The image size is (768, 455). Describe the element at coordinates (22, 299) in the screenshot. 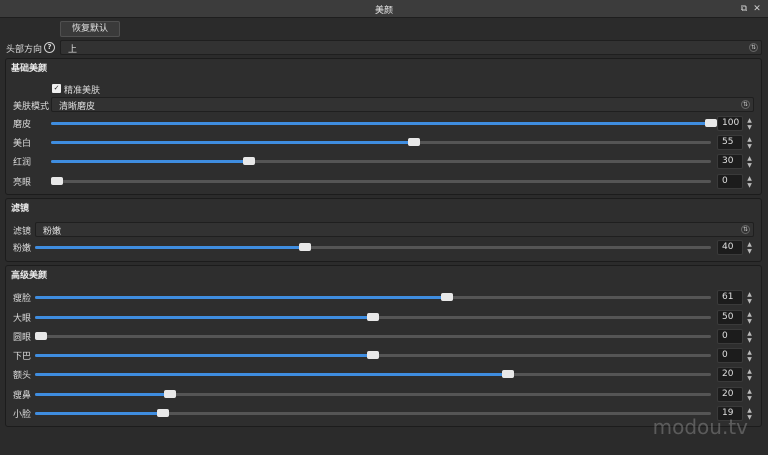

I see `slider-label: 瘦脸` at that location.